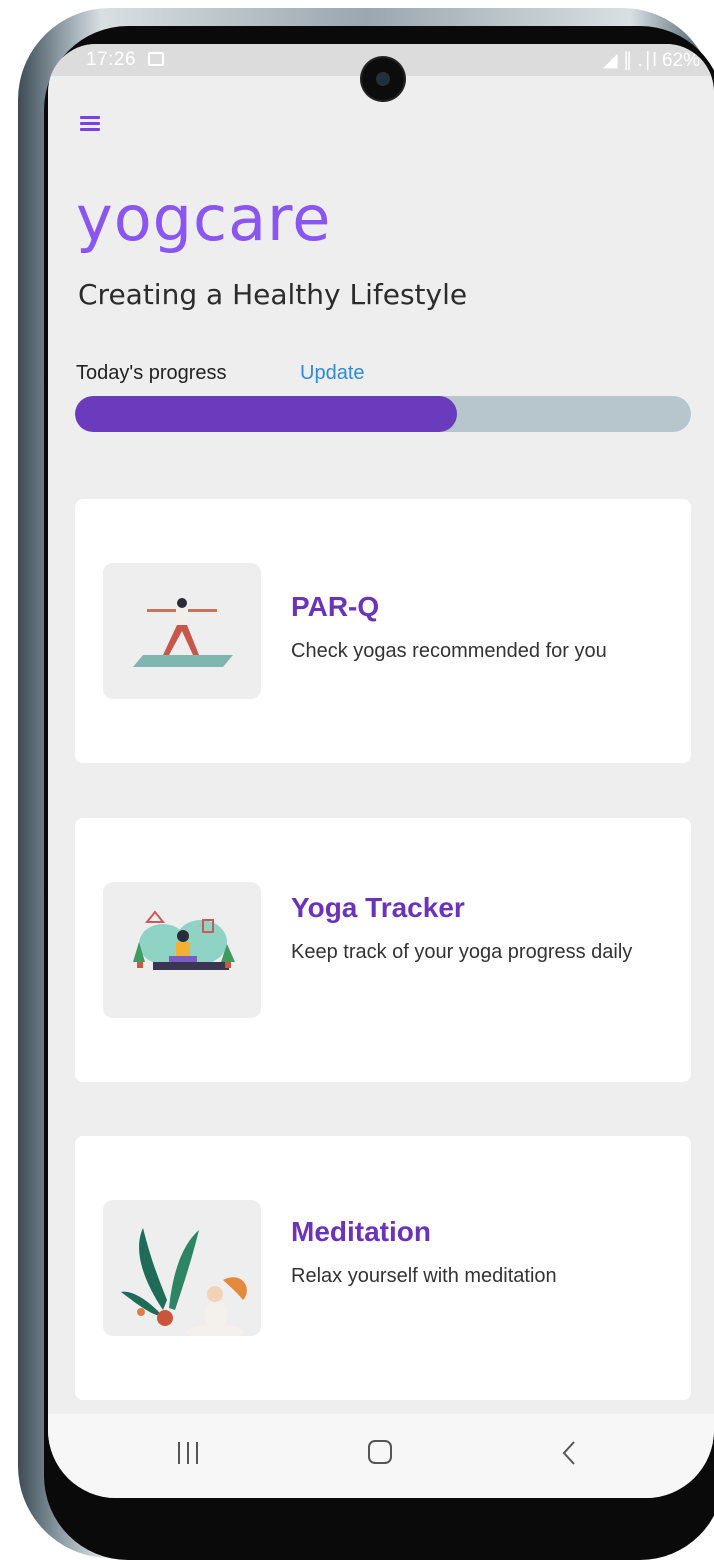  Describe the element at coordinates (90, 124) in the screenshot. I see `hamburger-menu-icon` at that location.